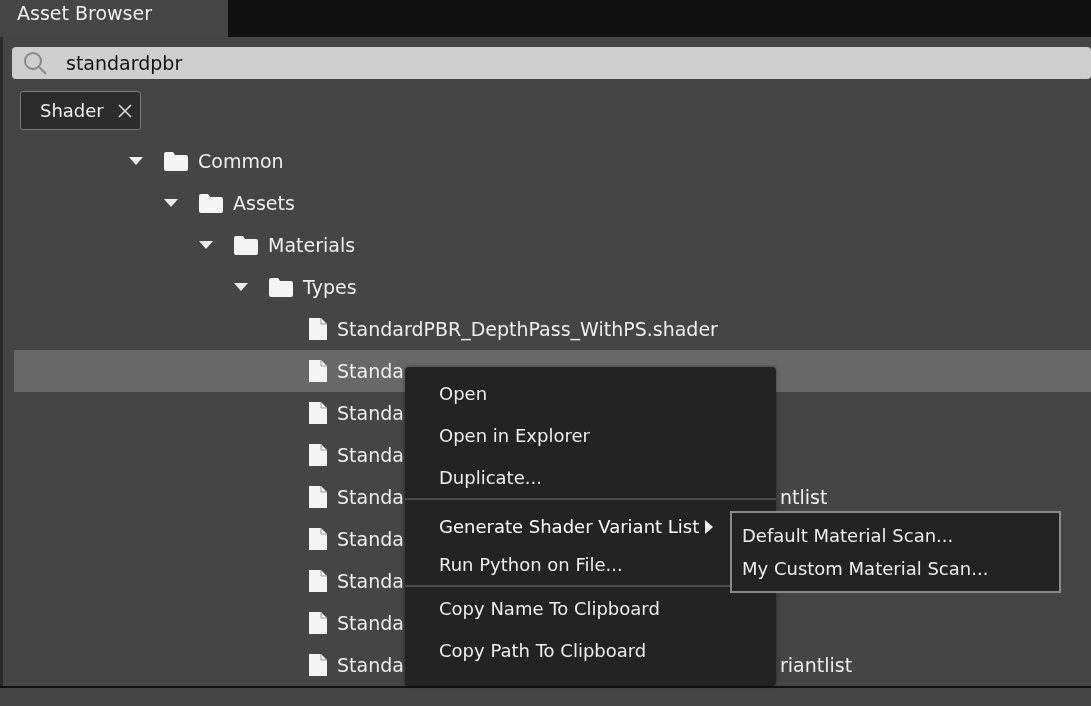 This screenshot has height=706, width=1091. What do you see at coordinates (804, 497) in the screenshot?
I see `file-name: ntlist` at bounding box center [804, 497].